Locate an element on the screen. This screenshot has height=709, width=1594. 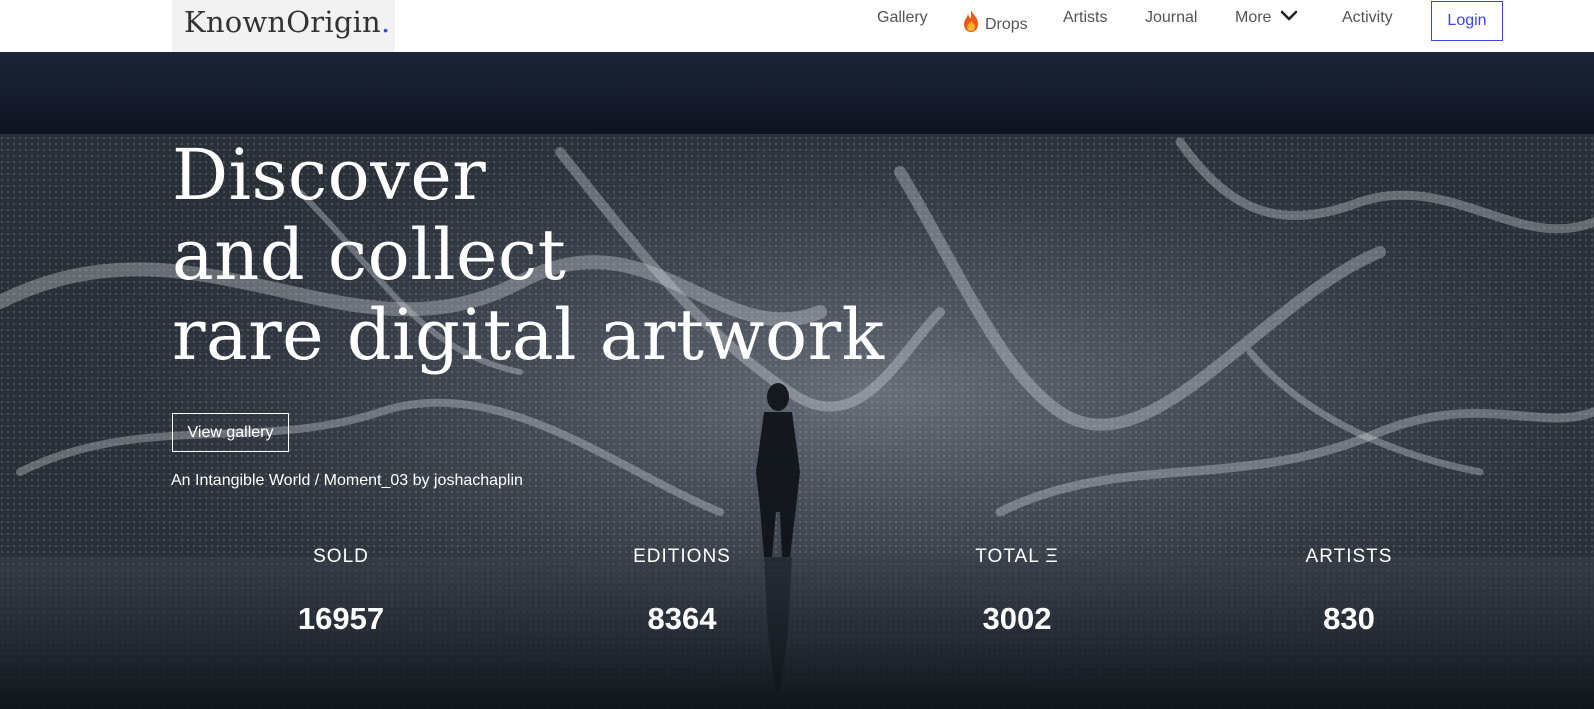
stat-value: 3002 is located at coordinates (1017, 618).